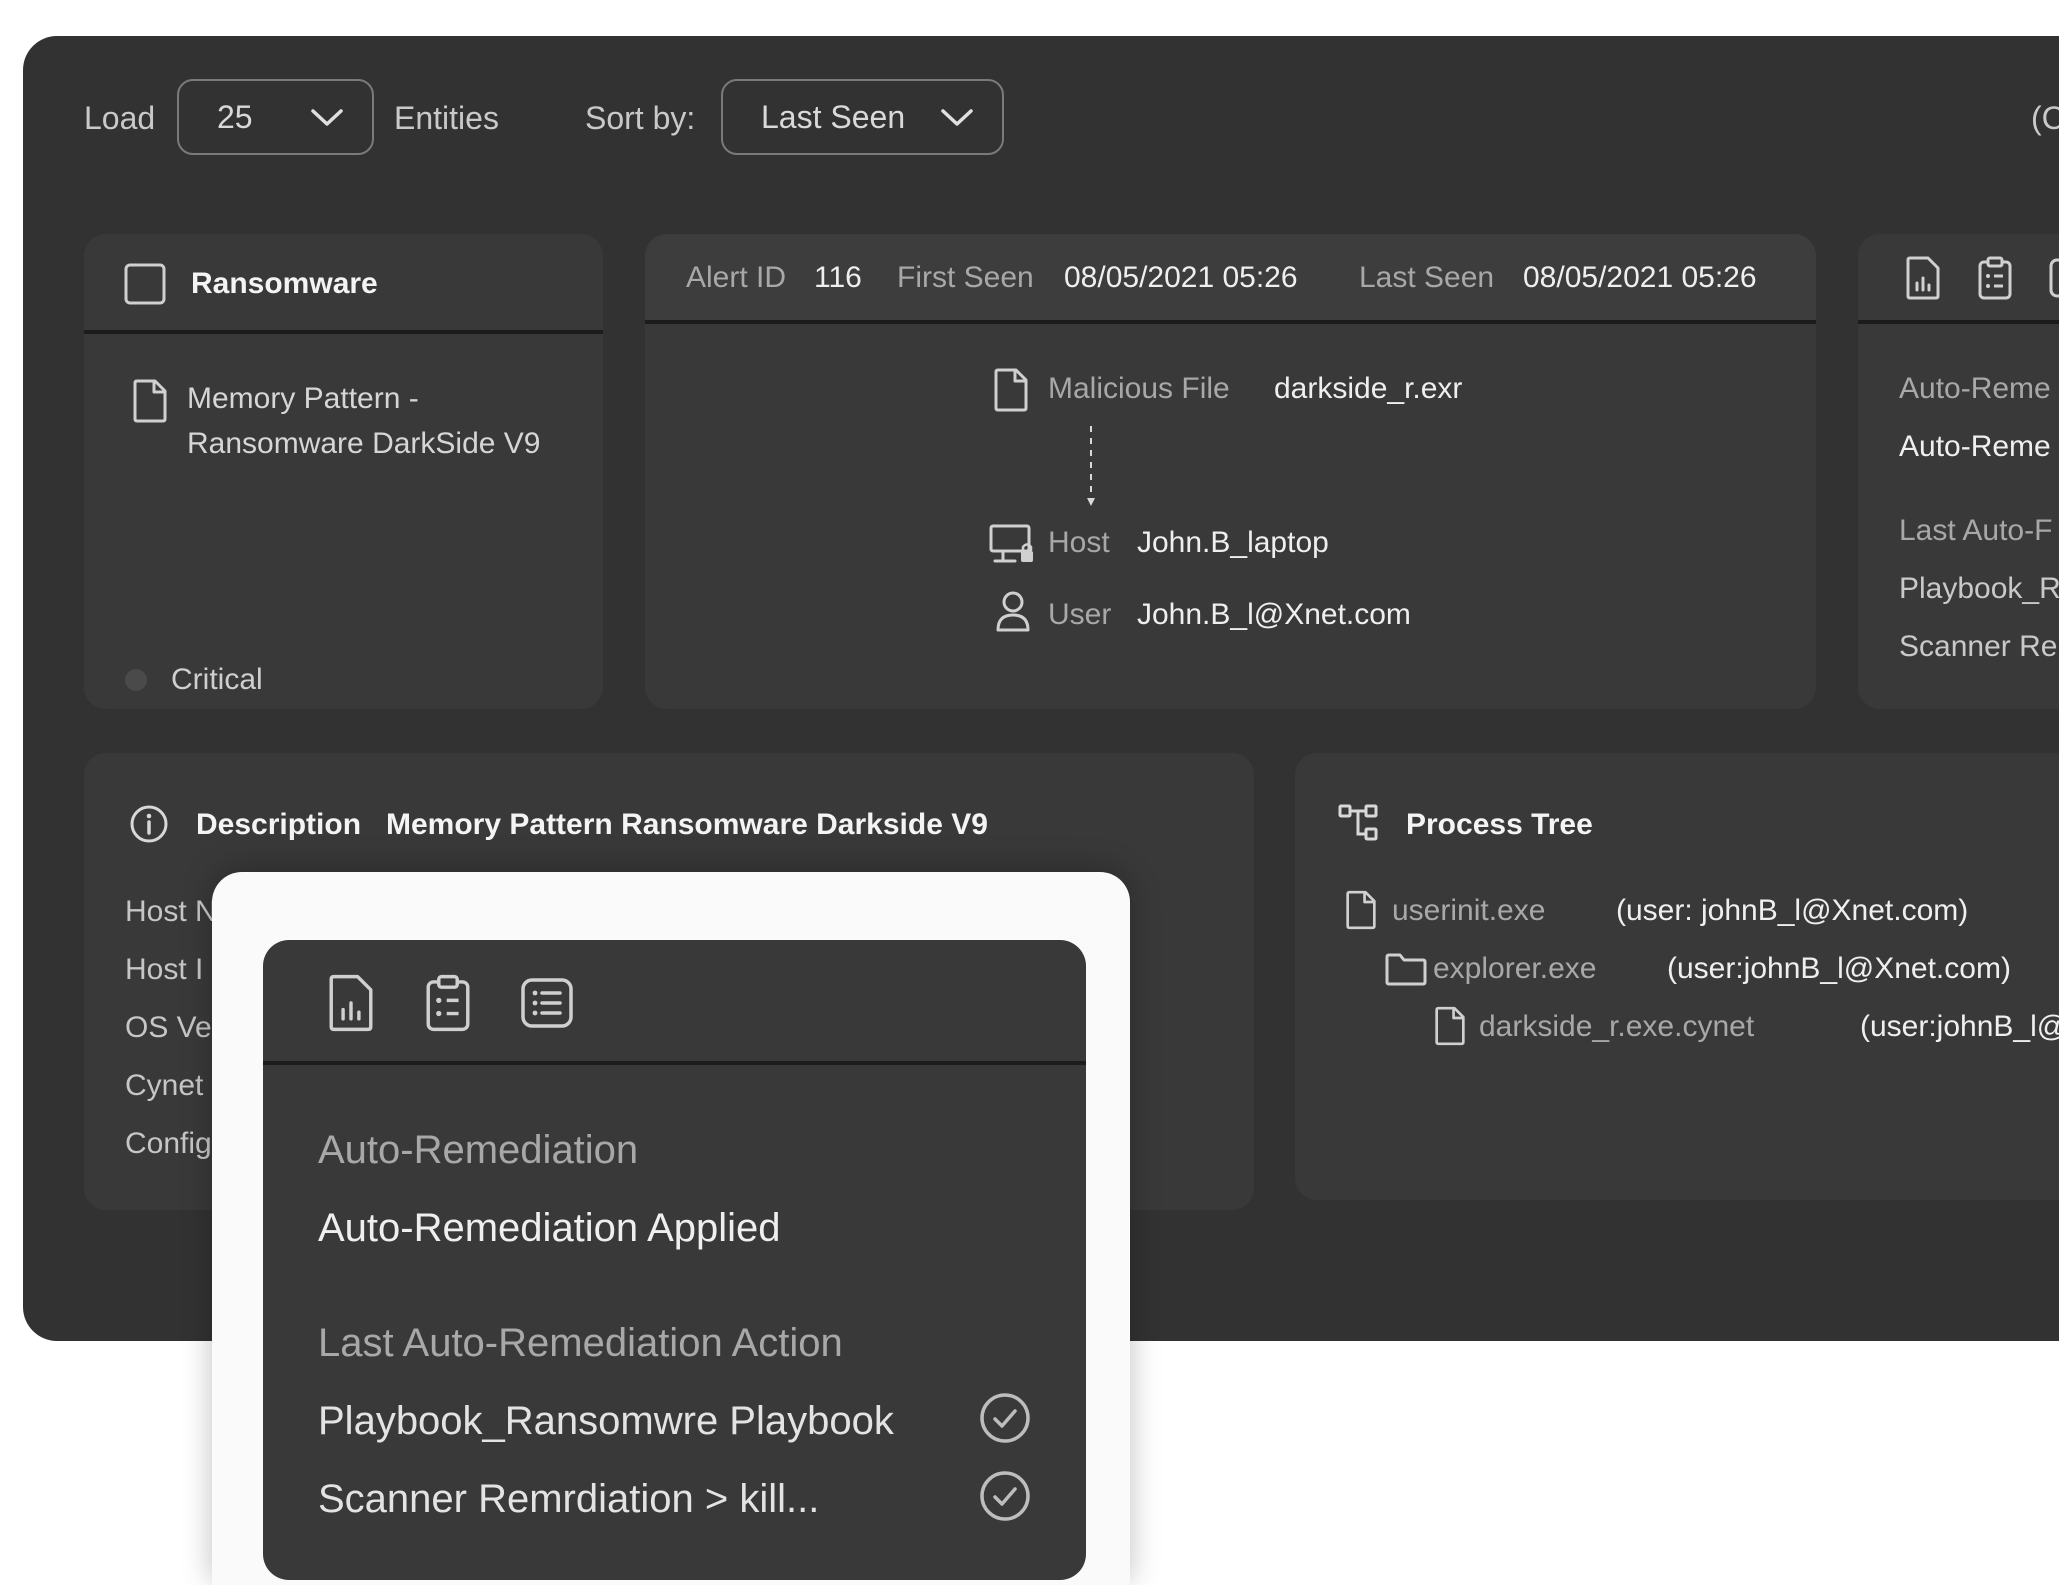  What do you see at coordinates (1091, 466) in the screenshot?
I see `dashed-connector-arrow` at bounding box center [1091, 466].